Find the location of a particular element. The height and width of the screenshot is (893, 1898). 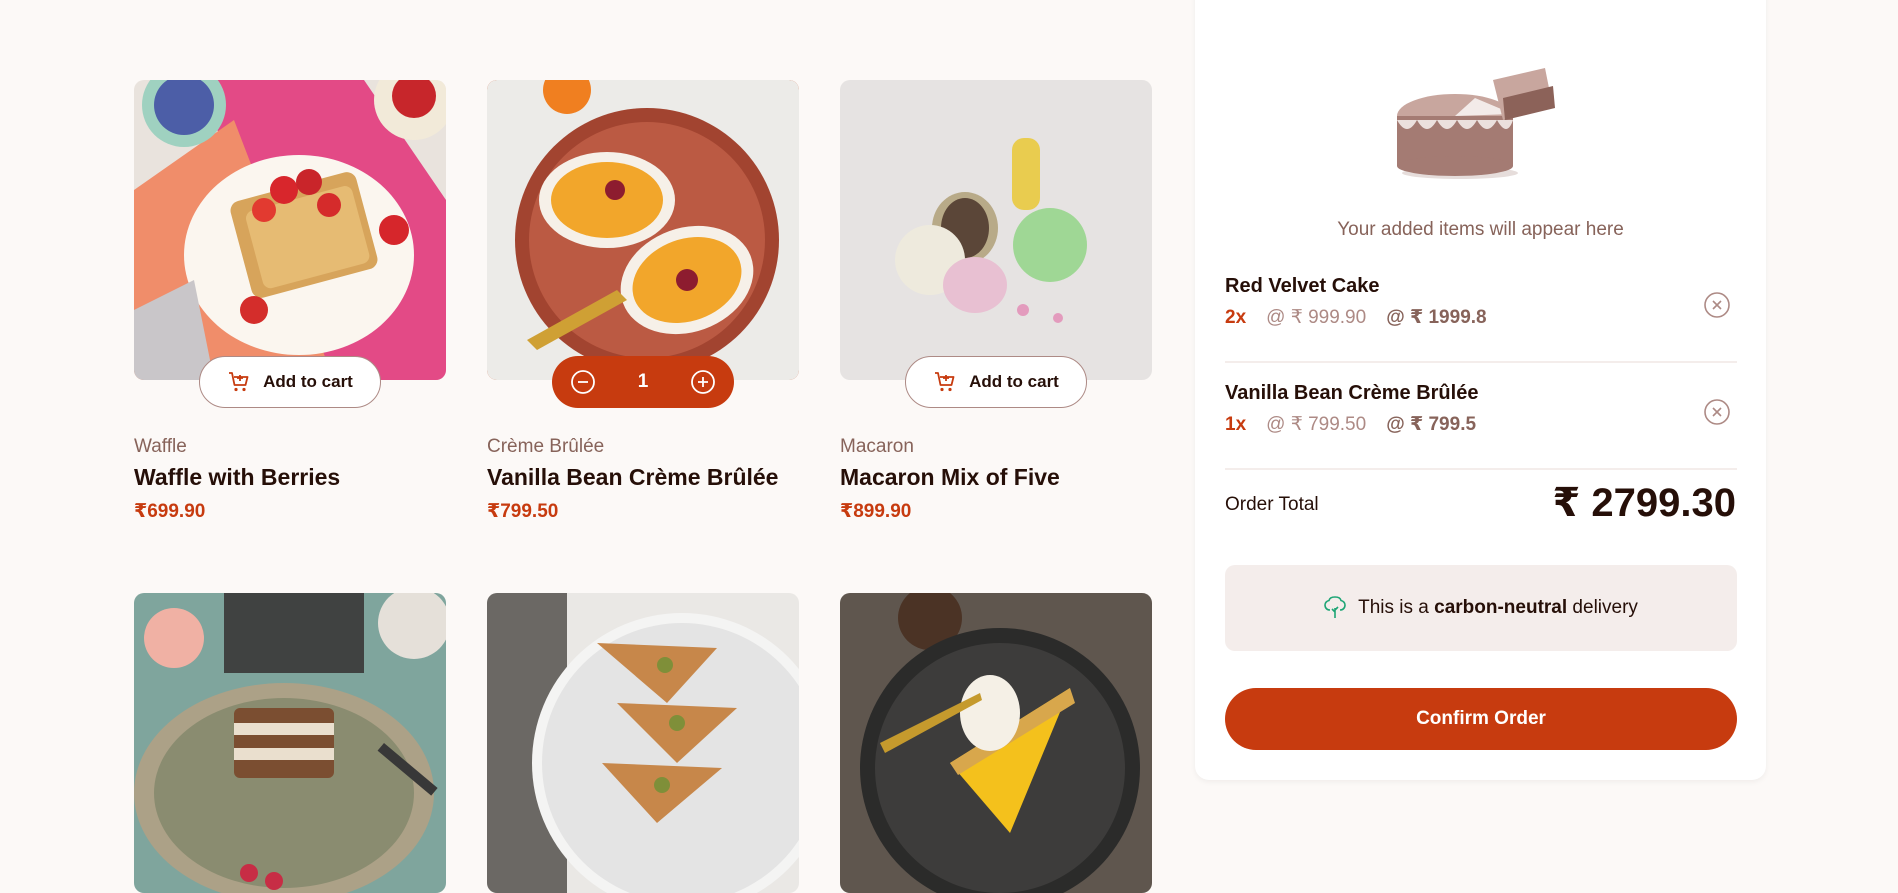

cart-item-total: @ ₹ 799.5 is located at coordinates (1431, 424).